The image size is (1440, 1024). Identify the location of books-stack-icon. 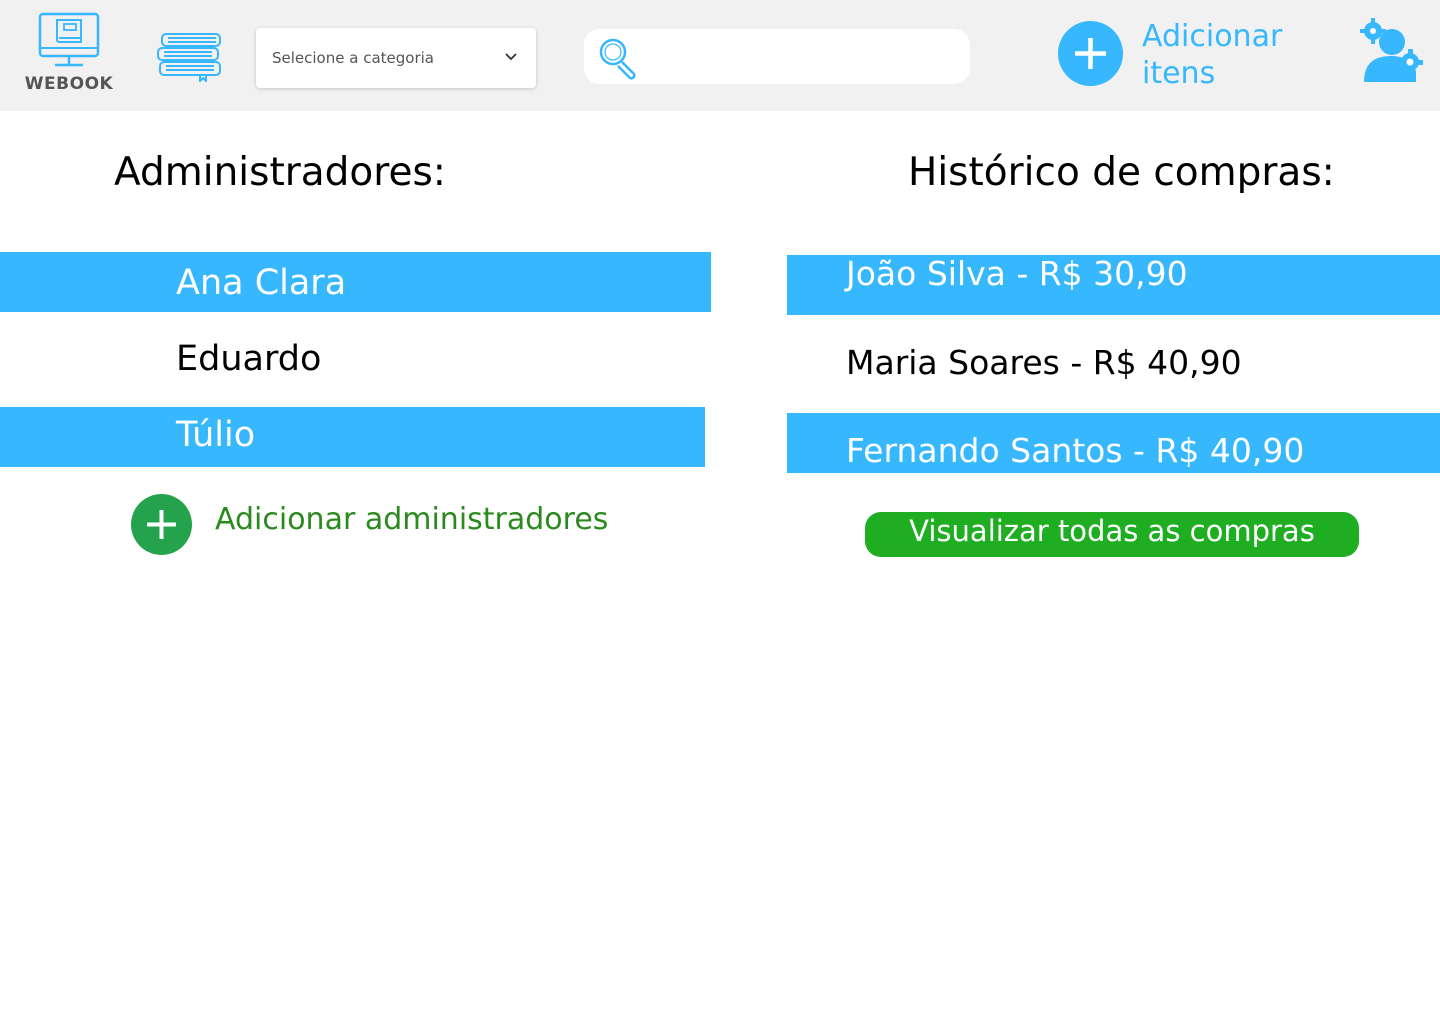
(190, 57).